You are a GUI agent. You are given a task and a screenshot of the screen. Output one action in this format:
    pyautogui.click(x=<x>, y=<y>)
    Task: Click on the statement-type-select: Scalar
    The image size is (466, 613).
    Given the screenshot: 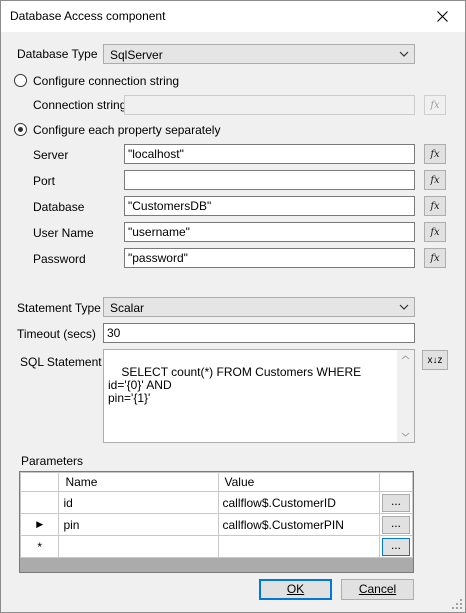 What is the action you would take?
    pyautogui.click(x=259, y=307)
    